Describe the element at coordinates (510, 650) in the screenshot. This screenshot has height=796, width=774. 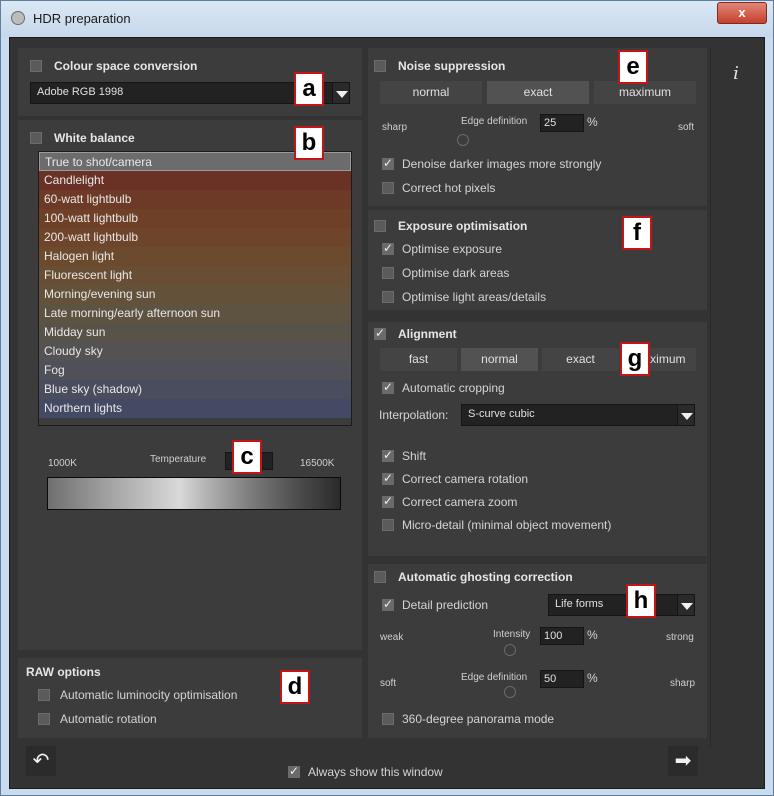
I see `intensity-slider` at that location.